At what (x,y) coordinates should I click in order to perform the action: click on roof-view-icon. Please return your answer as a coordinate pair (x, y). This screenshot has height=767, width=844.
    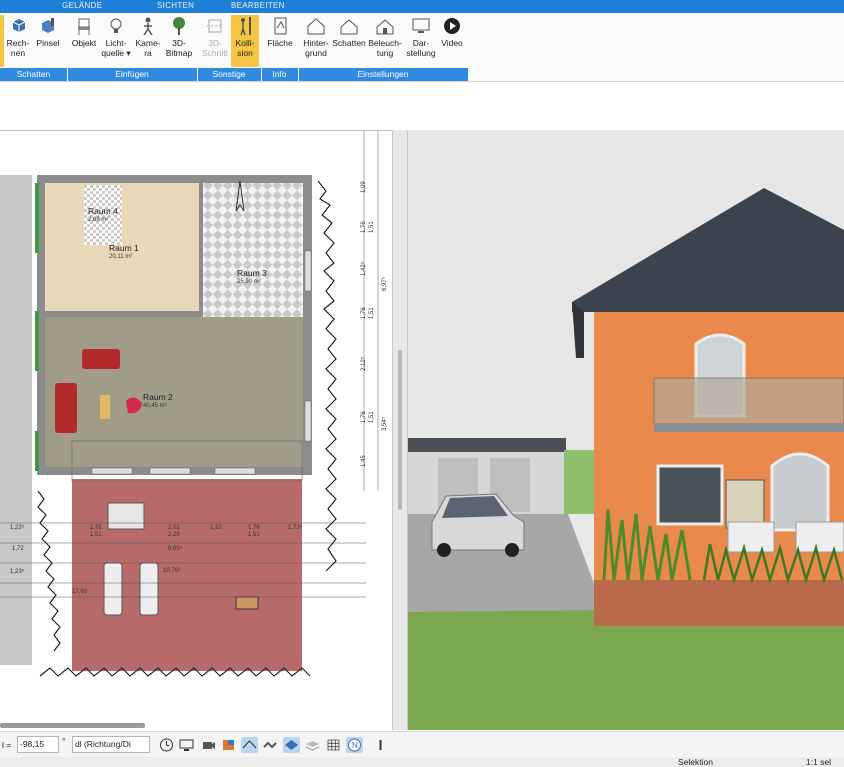
    Looking at the image, I should click on (249, 745).